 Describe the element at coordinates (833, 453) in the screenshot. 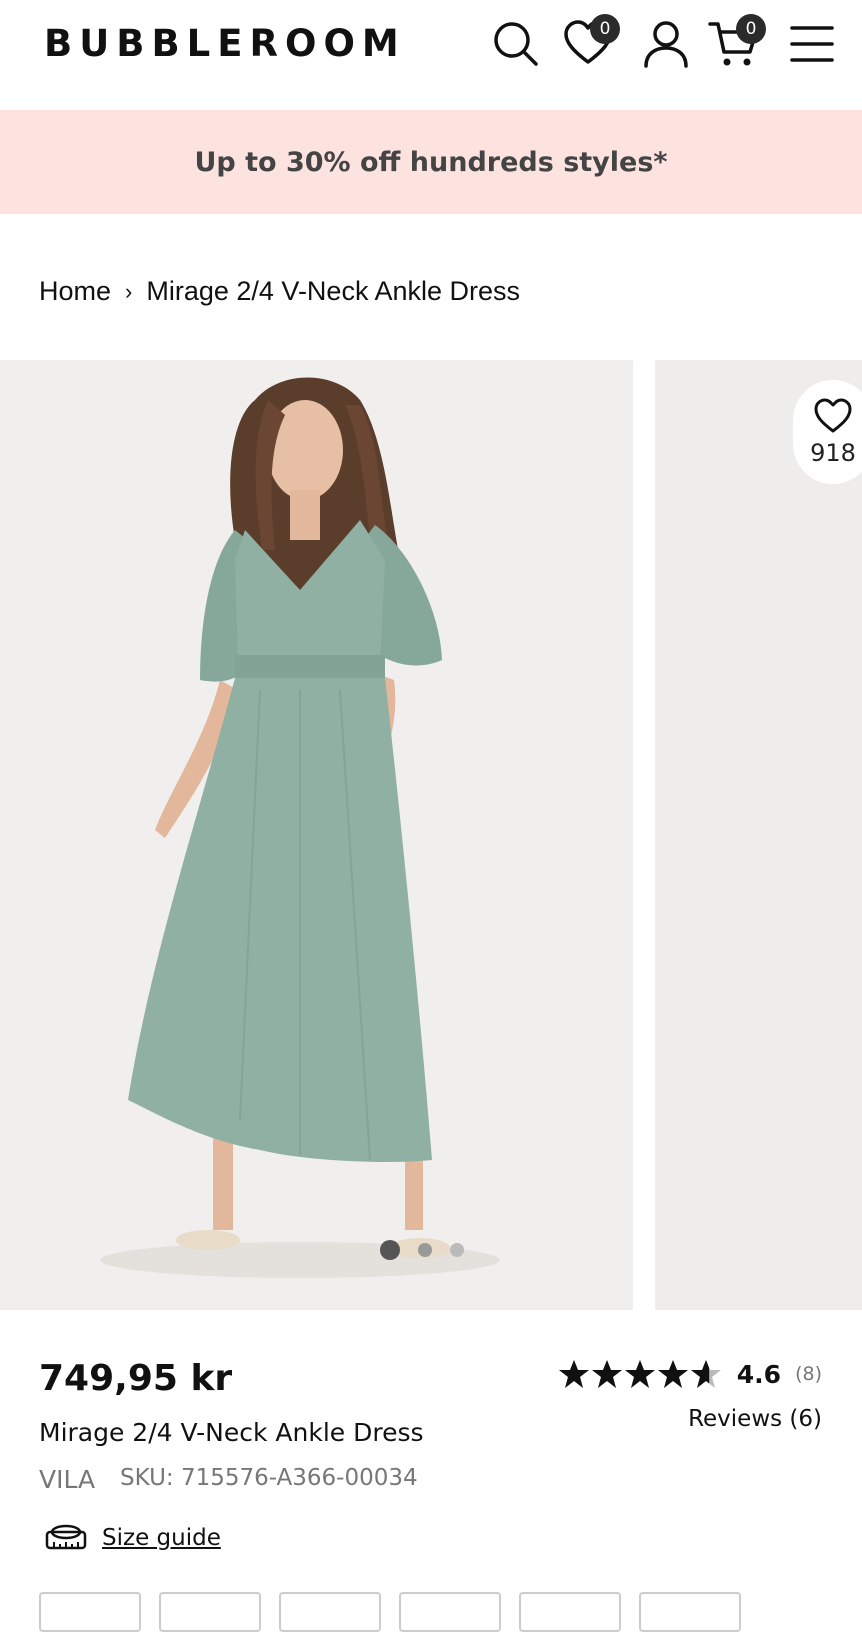

I see `favorite-count: 918` at that location.